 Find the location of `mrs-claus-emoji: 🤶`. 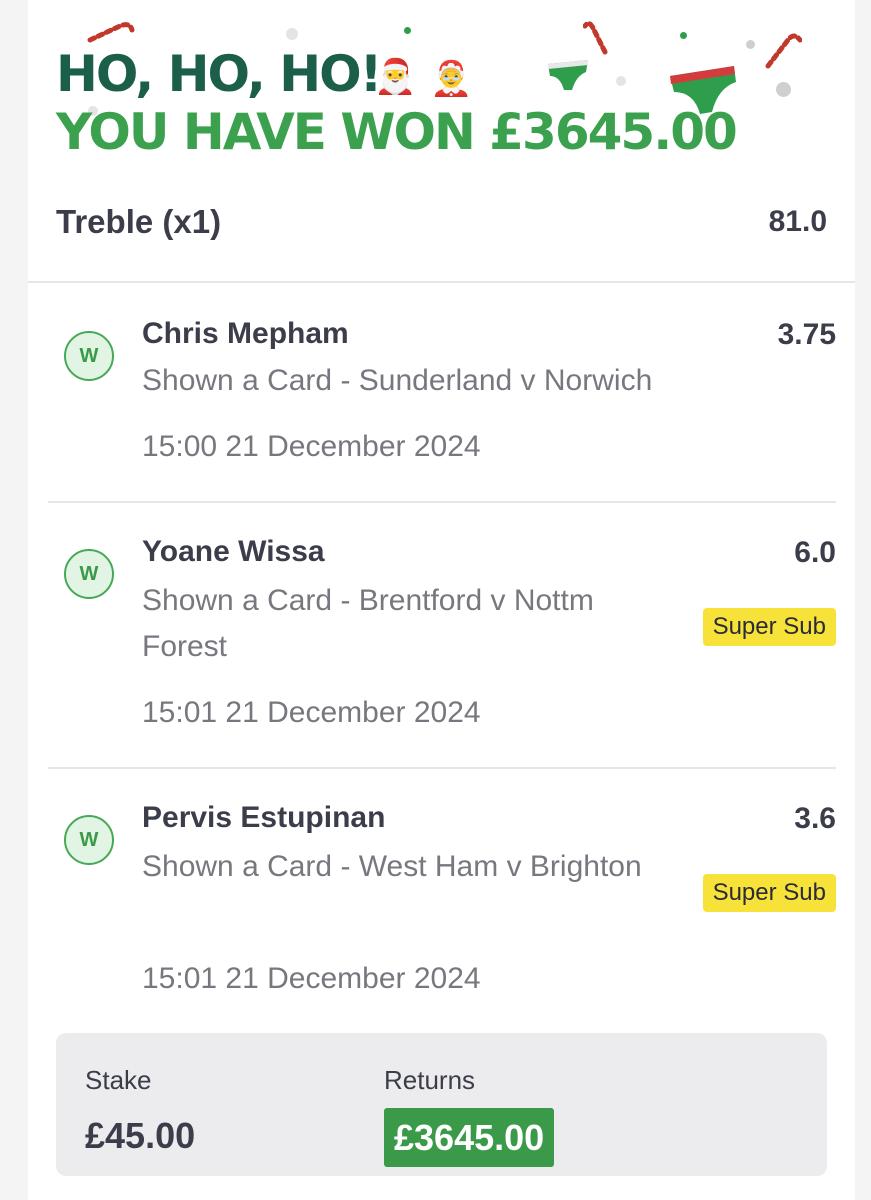

mrs-claus-emoji: 🤶 is located at coordinates (451, 79).